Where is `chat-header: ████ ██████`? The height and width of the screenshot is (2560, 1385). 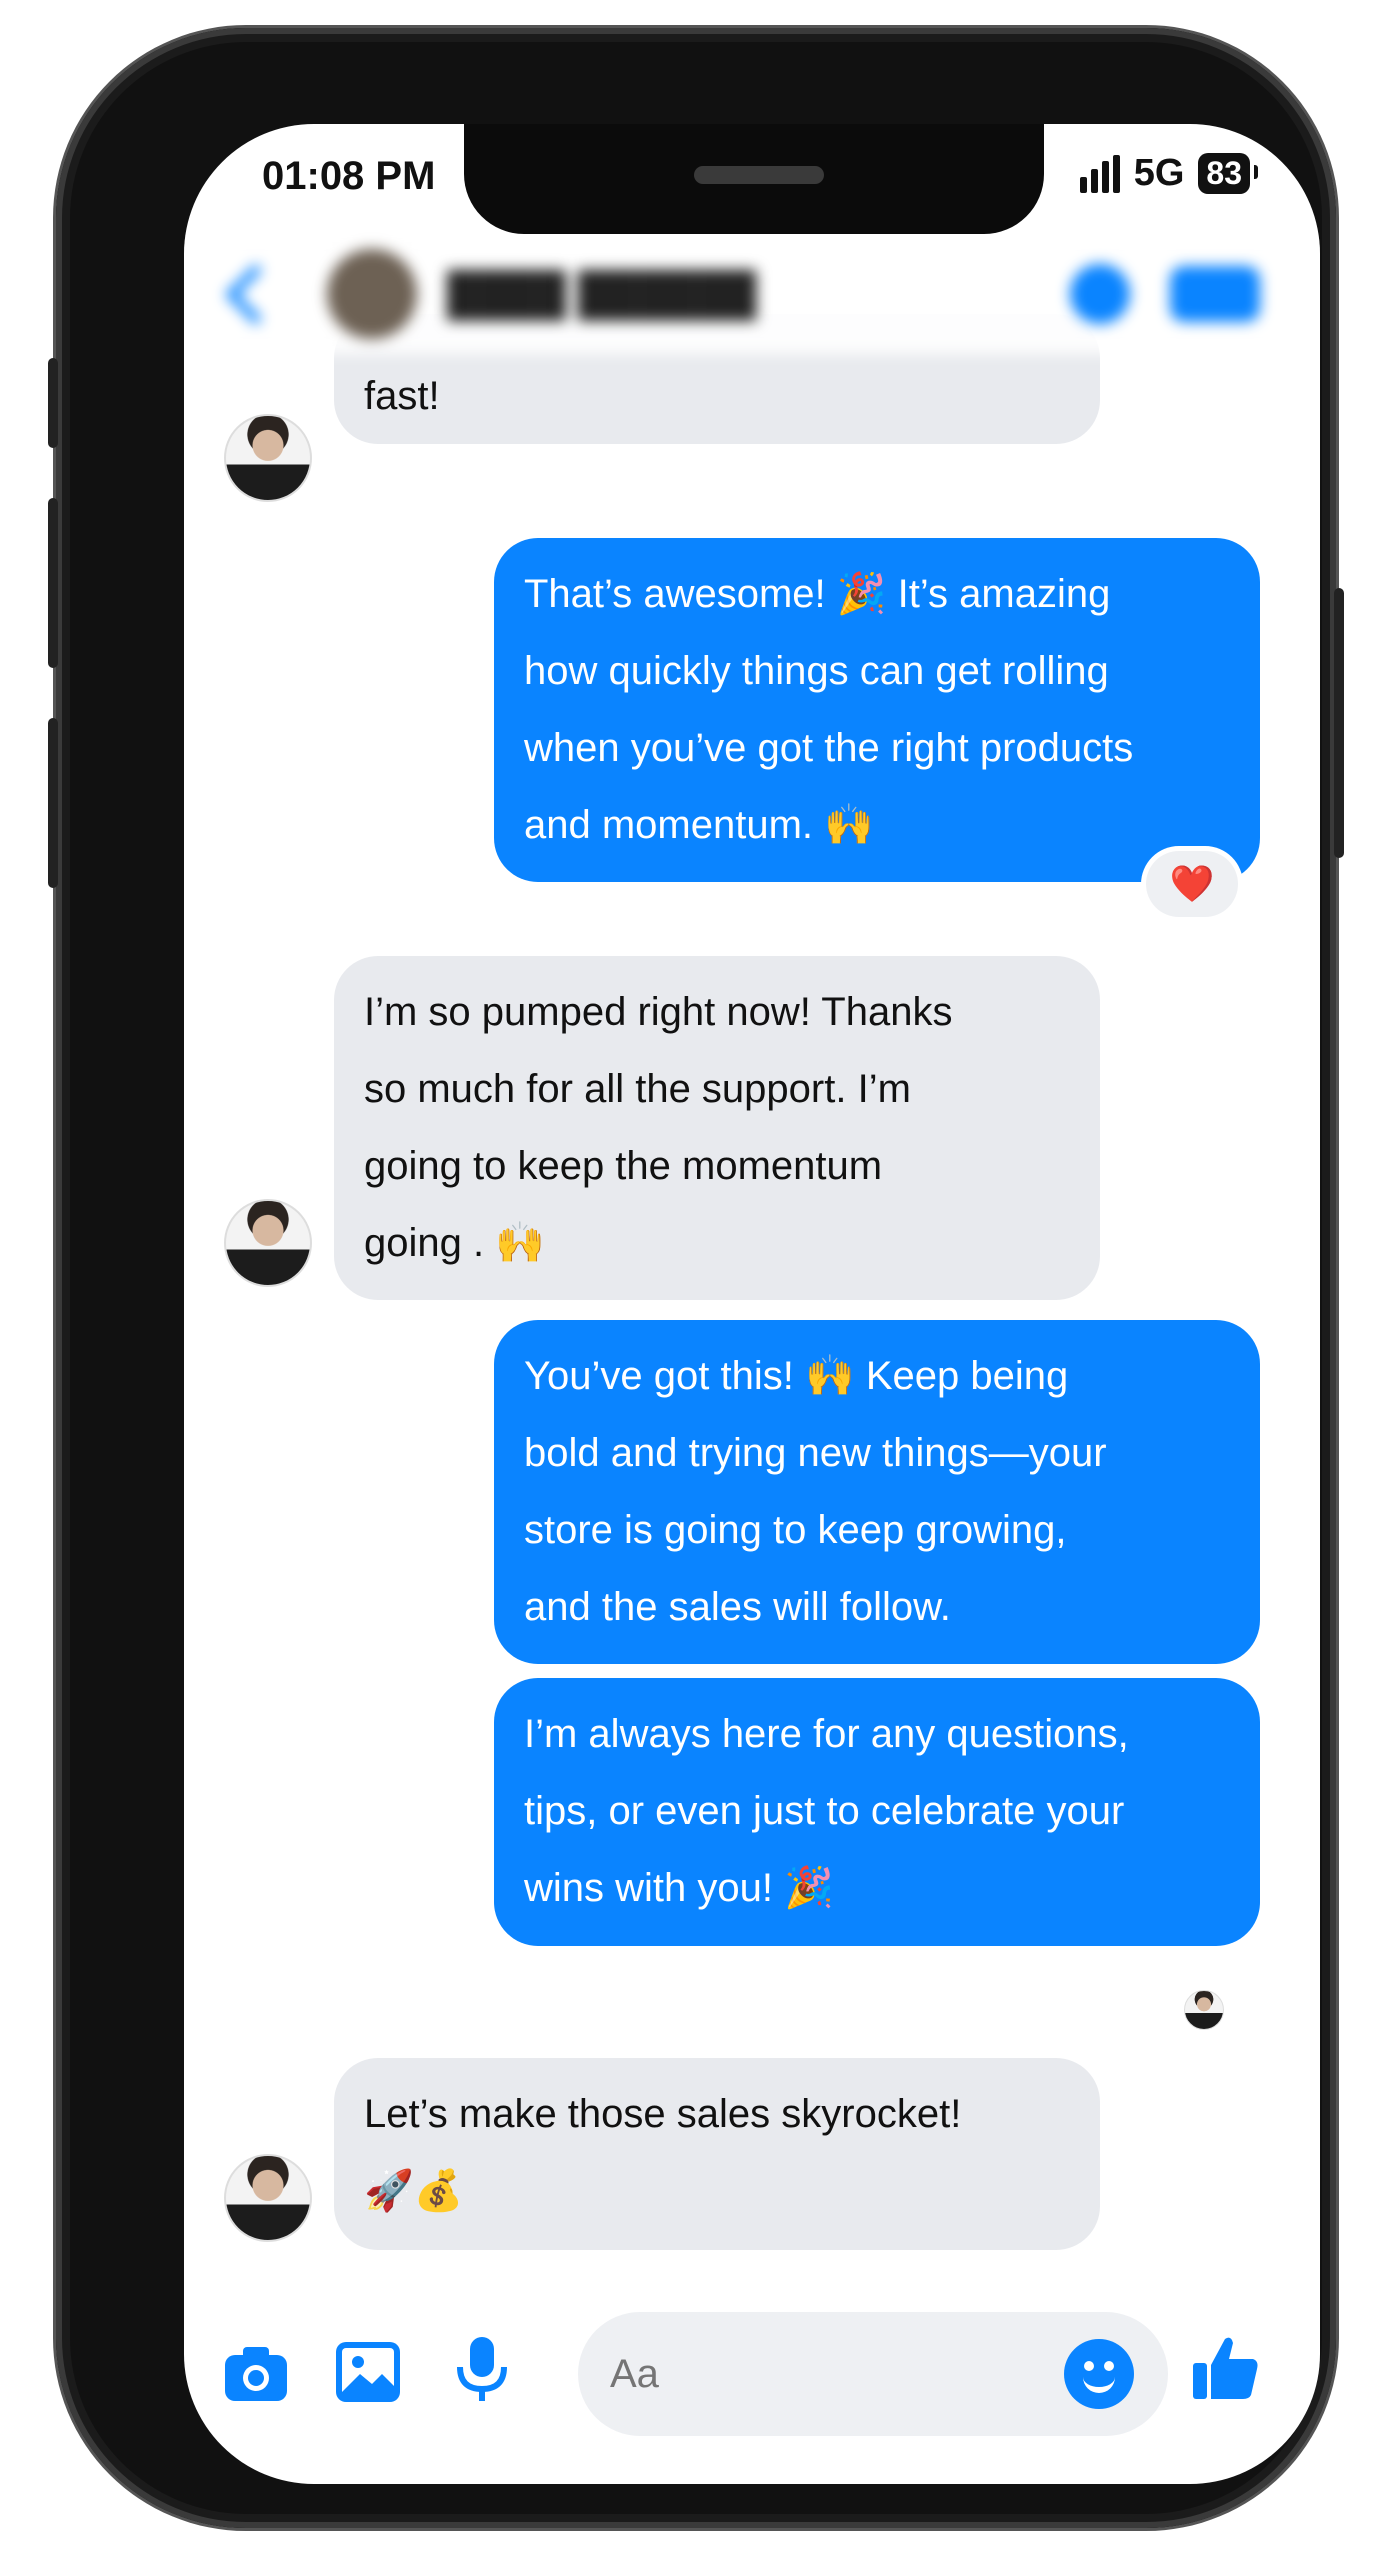 chat-header: ████ ██████ is located at coordinates (752, 294).